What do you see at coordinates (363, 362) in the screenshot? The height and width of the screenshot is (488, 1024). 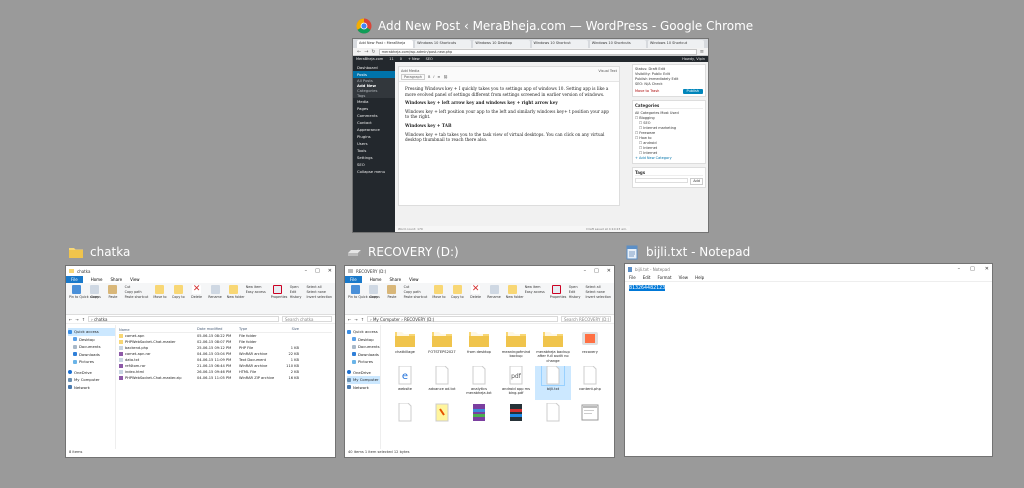 I see `nav-pictures: Pictures` at bounding box center [363, 362].